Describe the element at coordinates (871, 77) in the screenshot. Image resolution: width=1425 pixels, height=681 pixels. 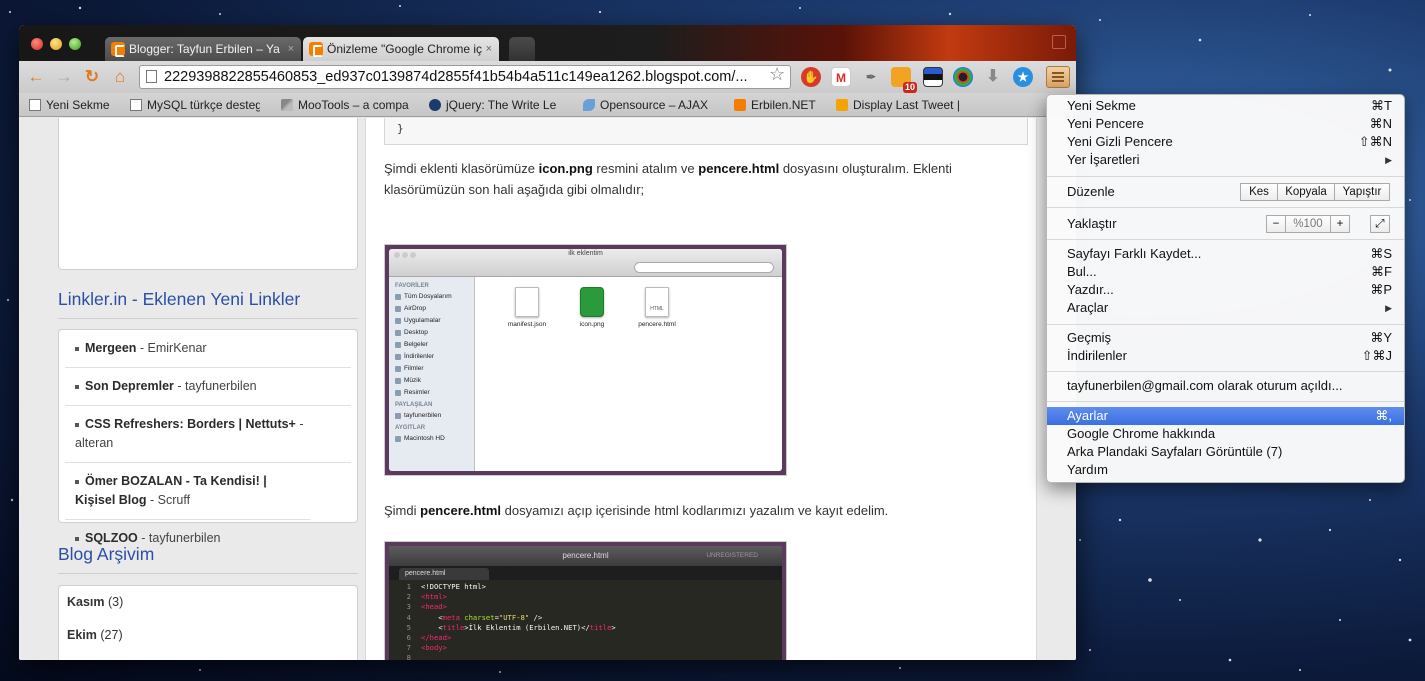
I see `pen-icon: ✒` at that location.